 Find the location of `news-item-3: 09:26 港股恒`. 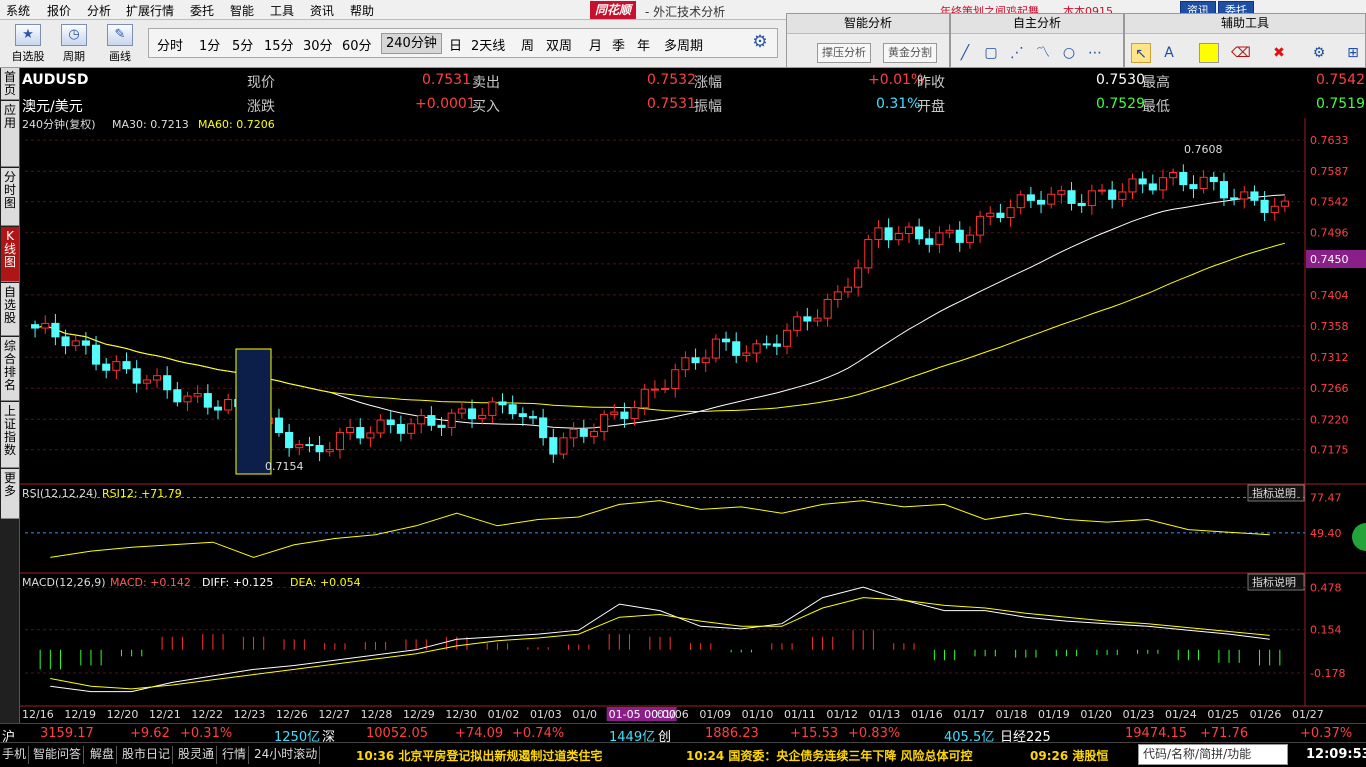

news-item-3: 09:26 港股恒 is located at coordinates (1069, 755).